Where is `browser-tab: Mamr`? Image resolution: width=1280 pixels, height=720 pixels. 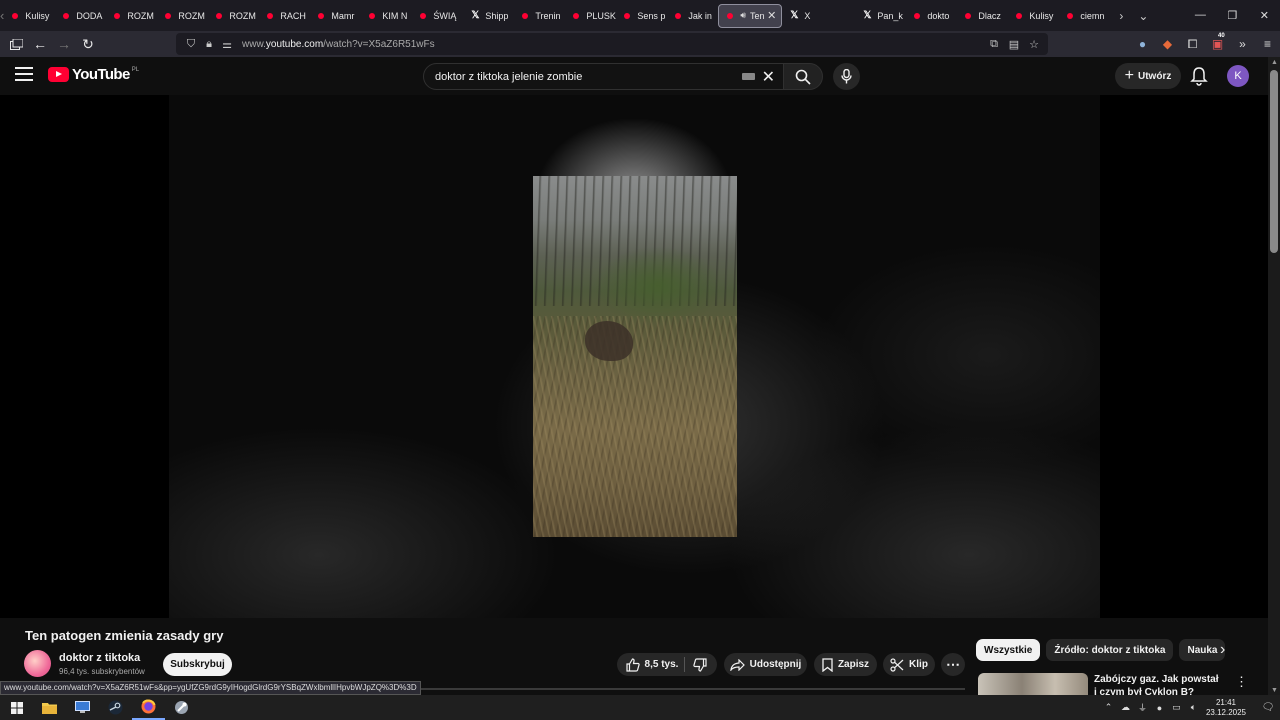 browser-tab: Mamr is located at coordinates (335, 16).